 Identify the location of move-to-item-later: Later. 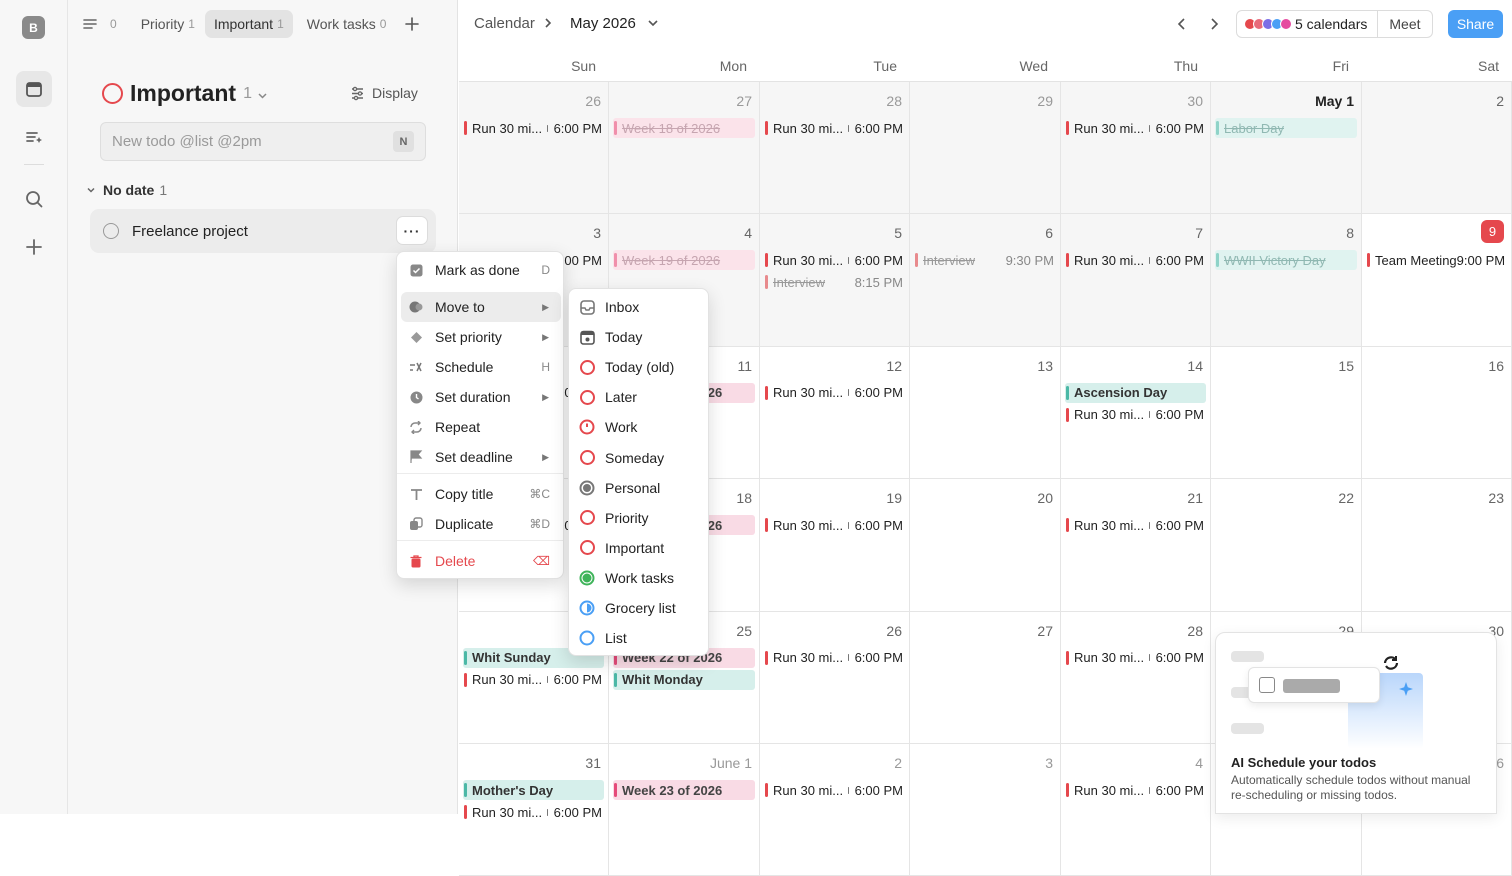
(638, 397).